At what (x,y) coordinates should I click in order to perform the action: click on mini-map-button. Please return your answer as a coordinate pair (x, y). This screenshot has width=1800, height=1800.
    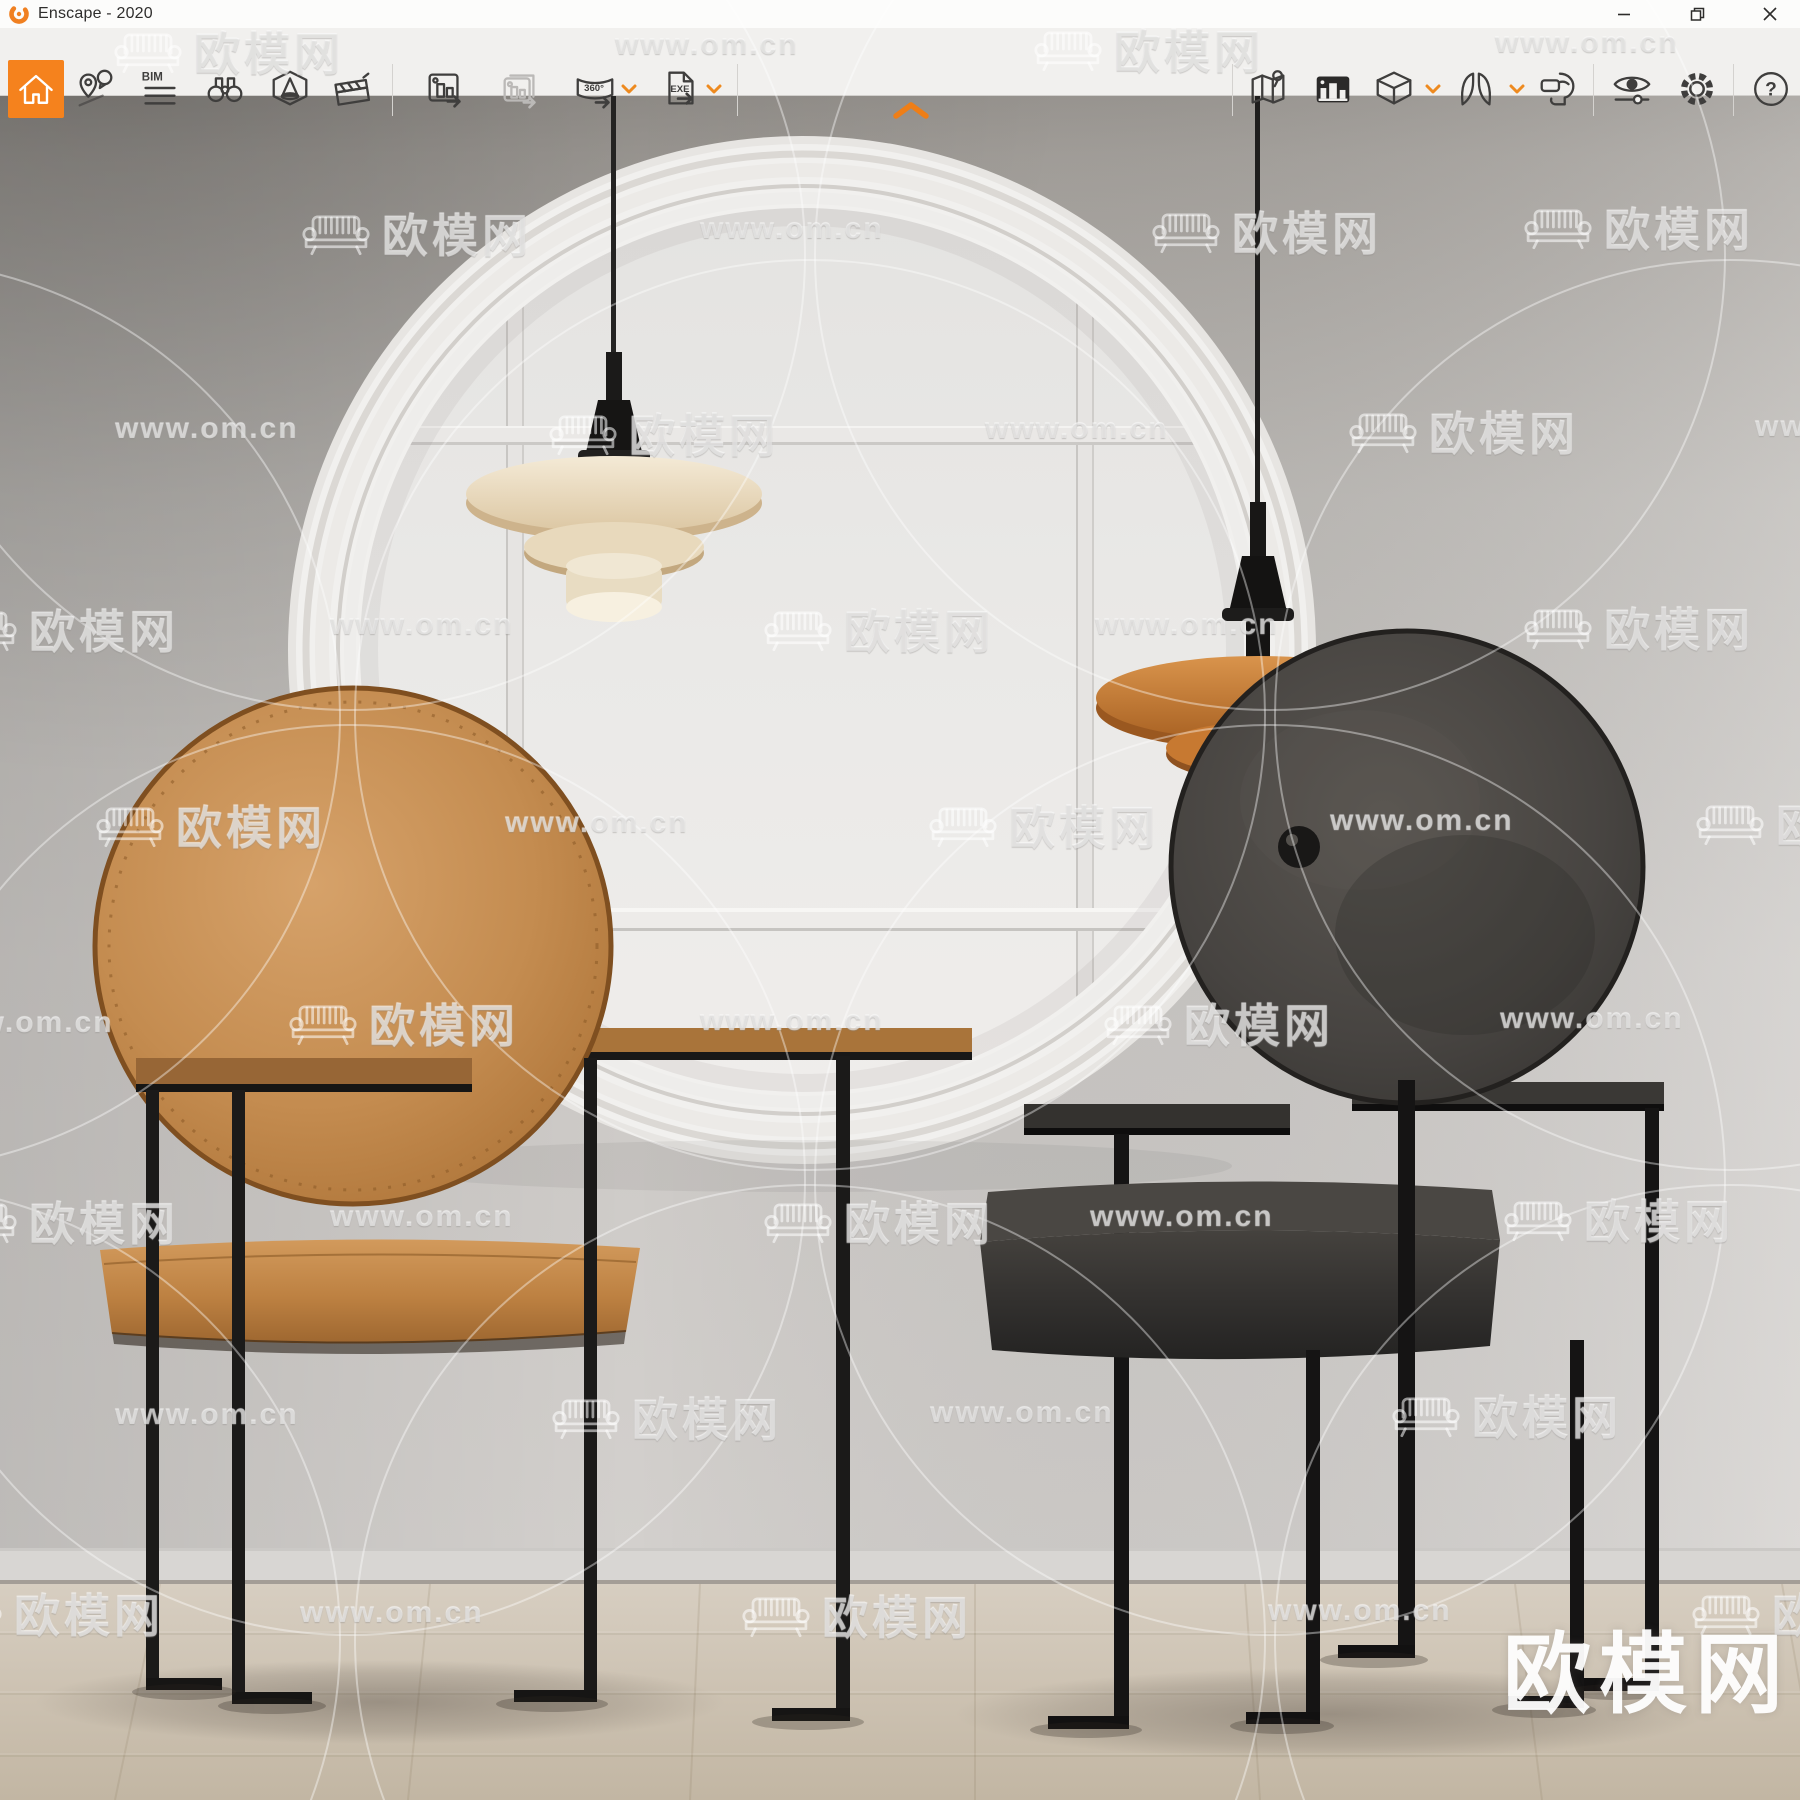
    Looking at the image, I should click on (1268, 89).